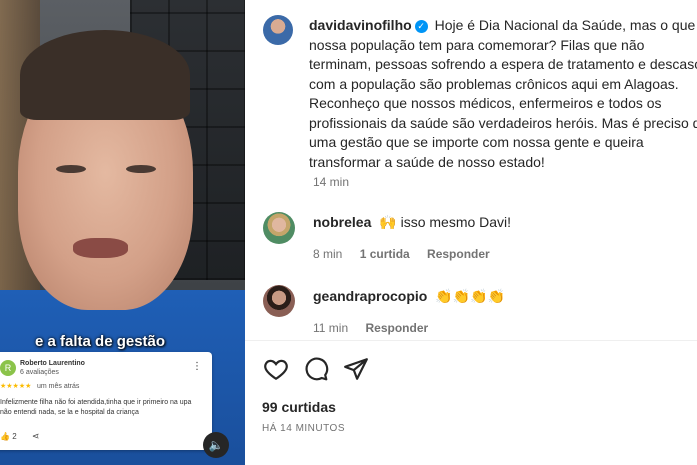 The width and height of the screenshot is (697, 465). I want to click on comment-meta: 11 min Responder, so click(370, 328).